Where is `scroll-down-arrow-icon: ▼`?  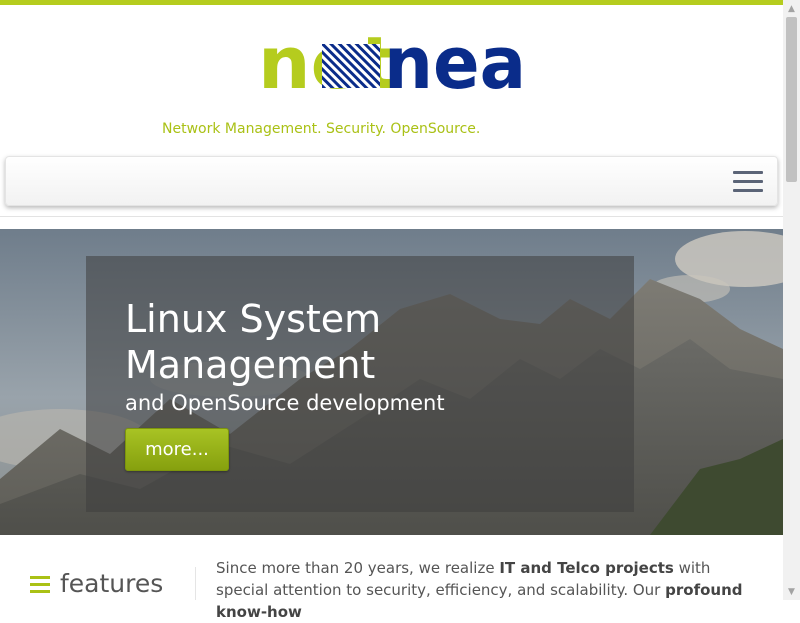 scroll-down-arrow-icon: ▼ is located at coordinates (791, 591).